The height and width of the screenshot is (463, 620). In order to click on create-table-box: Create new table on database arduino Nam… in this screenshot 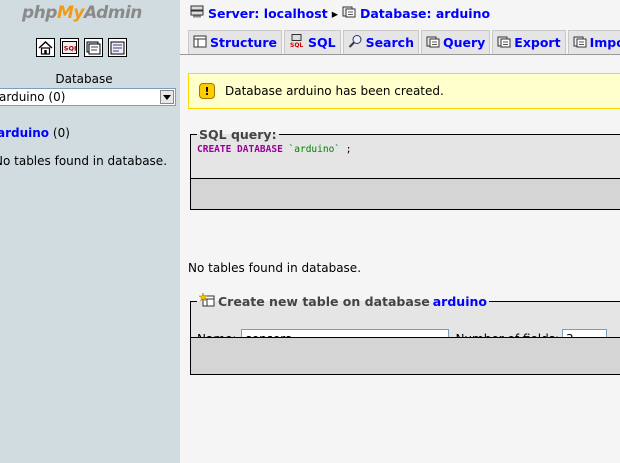, I will do `click(405, 320)`.